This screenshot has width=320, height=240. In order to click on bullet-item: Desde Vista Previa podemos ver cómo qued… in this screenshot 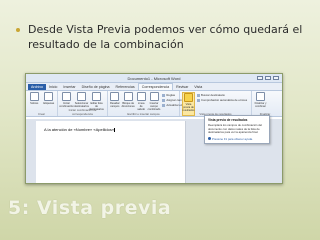, I will do `click(162, 37)`.